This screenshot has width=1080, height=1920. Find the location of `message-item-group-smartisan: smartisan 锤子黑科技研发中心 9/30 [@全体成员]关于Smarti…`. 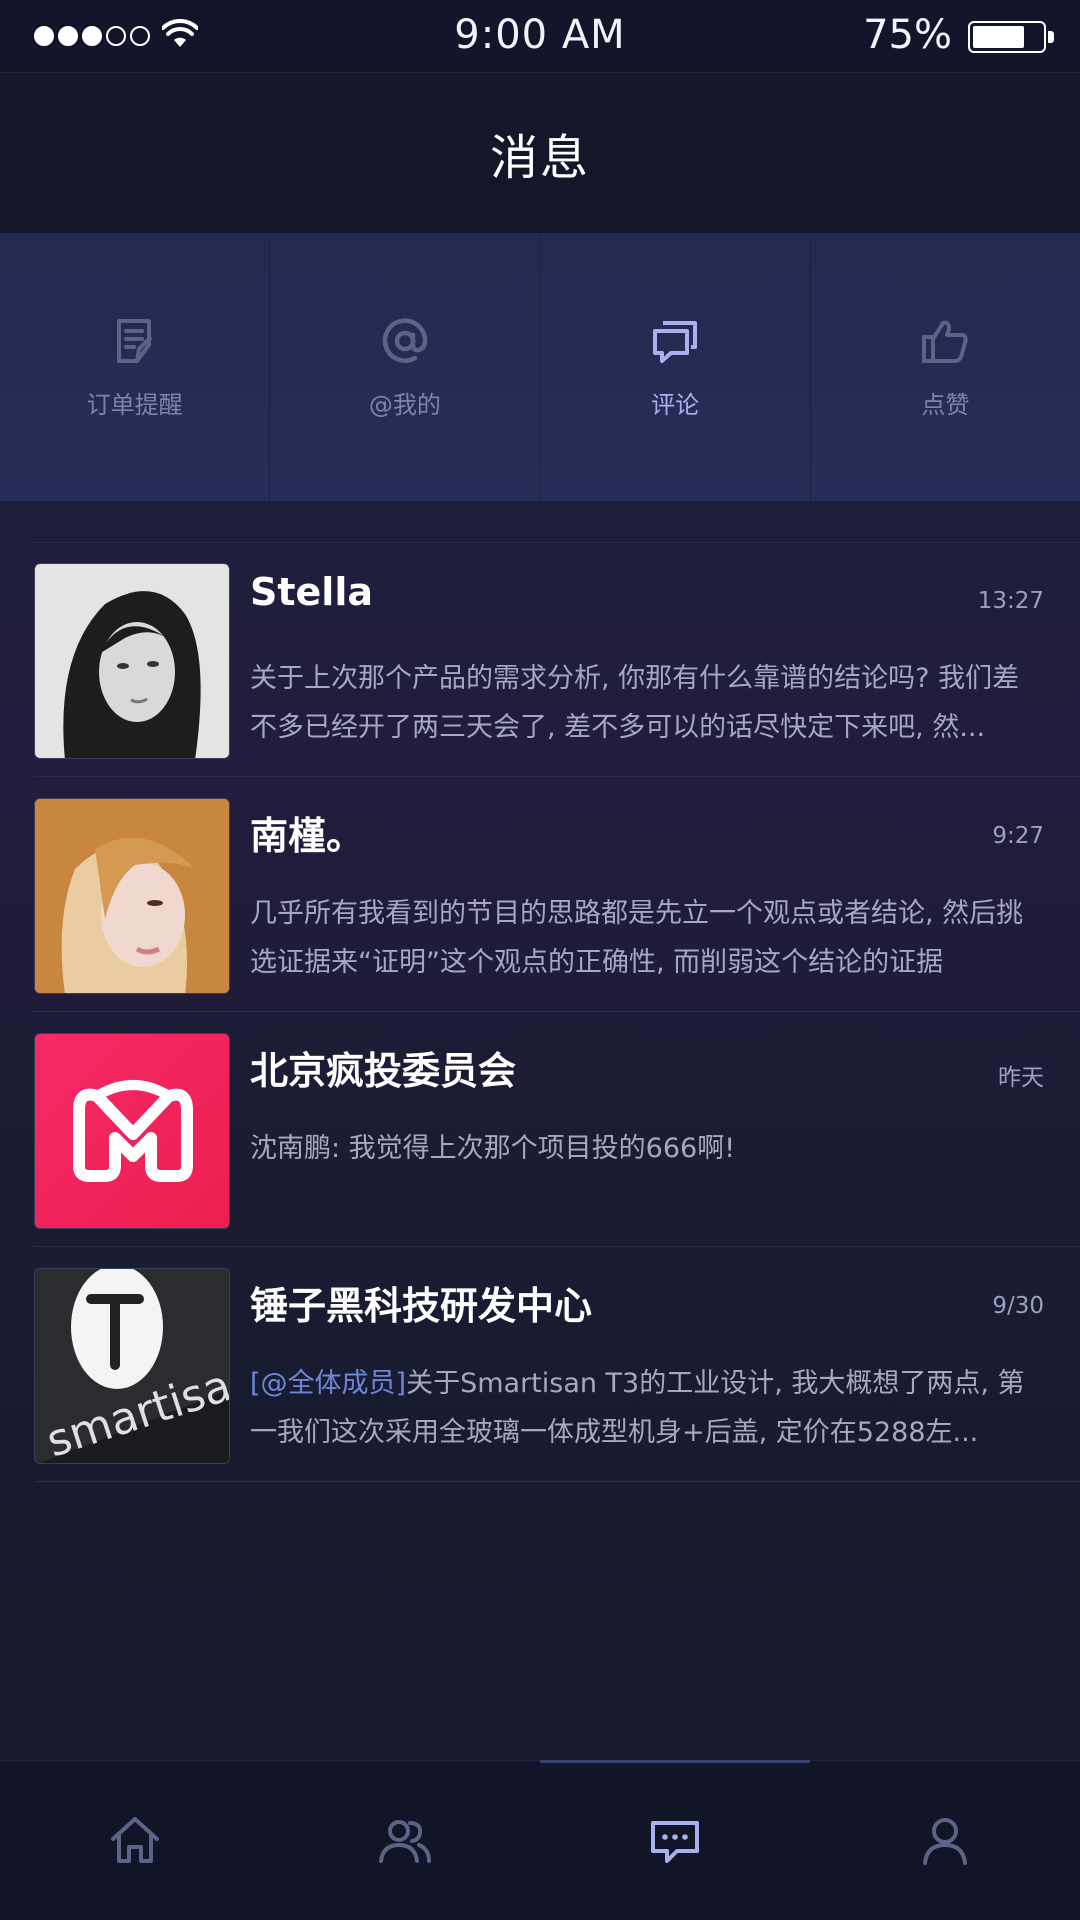

message-item-group-smartisan: smartisan 锤子黑科技研发中心 9/30 [@全体成员]关于Smarti… is located at coordinates (557, 1364).